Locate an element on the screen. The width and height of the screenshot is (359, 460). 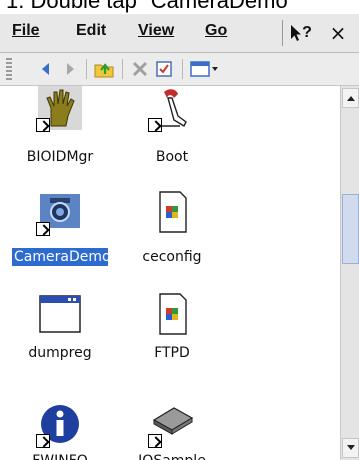
file-label: ceconfig is located at coordinates (172, 257).